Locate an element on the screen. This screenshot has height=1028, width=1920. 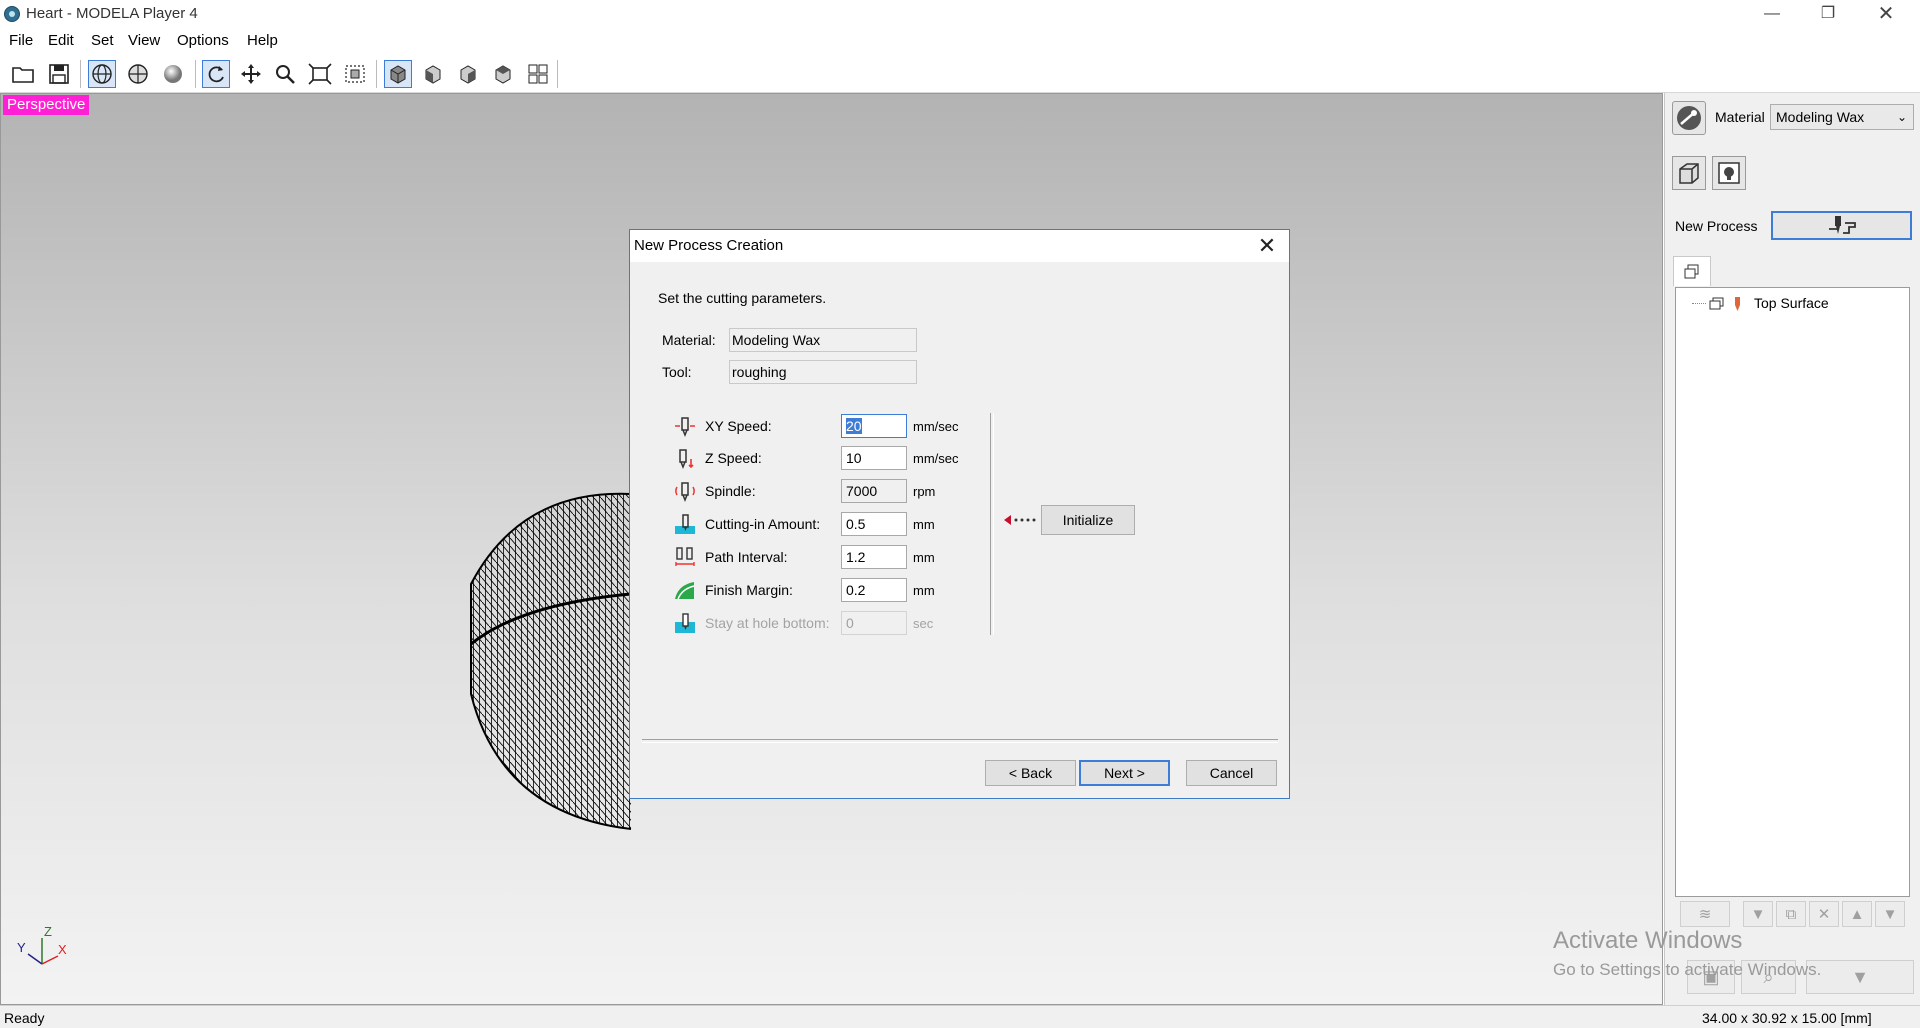
process-tree: Top Surface is located at coordinates (1792, 592).